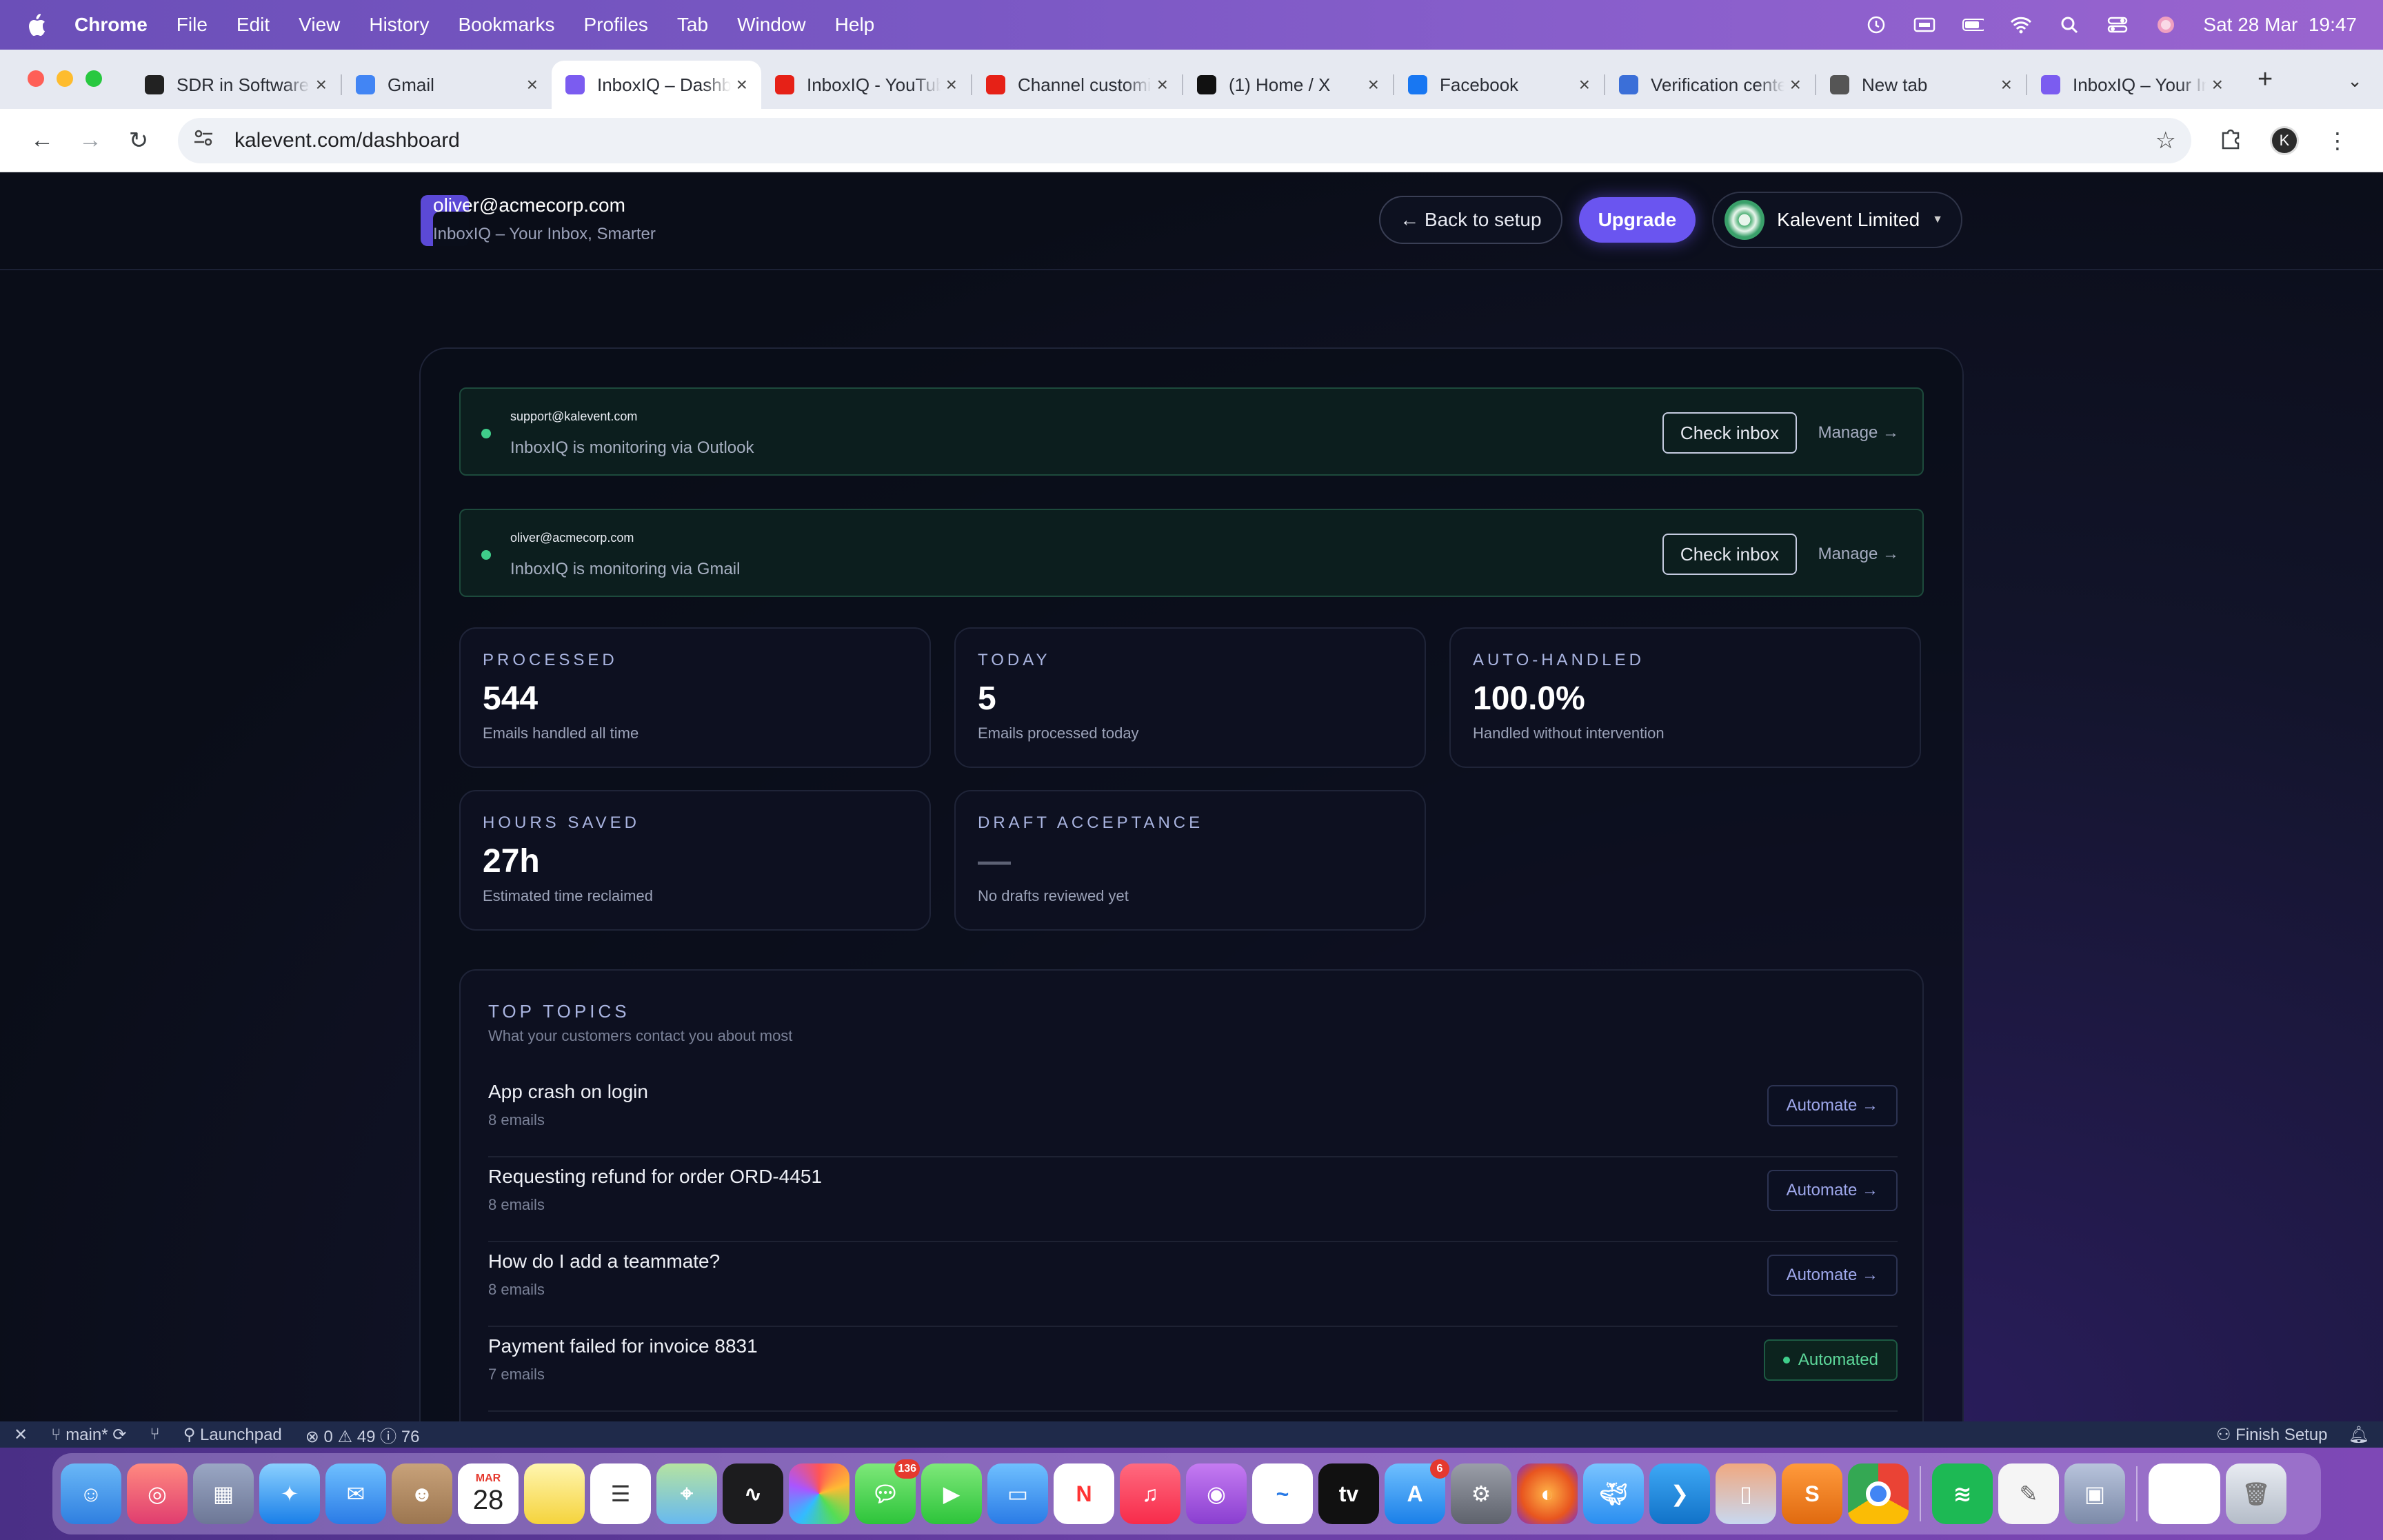 This screenshot has width=2383, height=1540. What do you see at coordinates (94, 79) in the screenshot?
I see `zoom-window-button` at bounding box center [94, 79].